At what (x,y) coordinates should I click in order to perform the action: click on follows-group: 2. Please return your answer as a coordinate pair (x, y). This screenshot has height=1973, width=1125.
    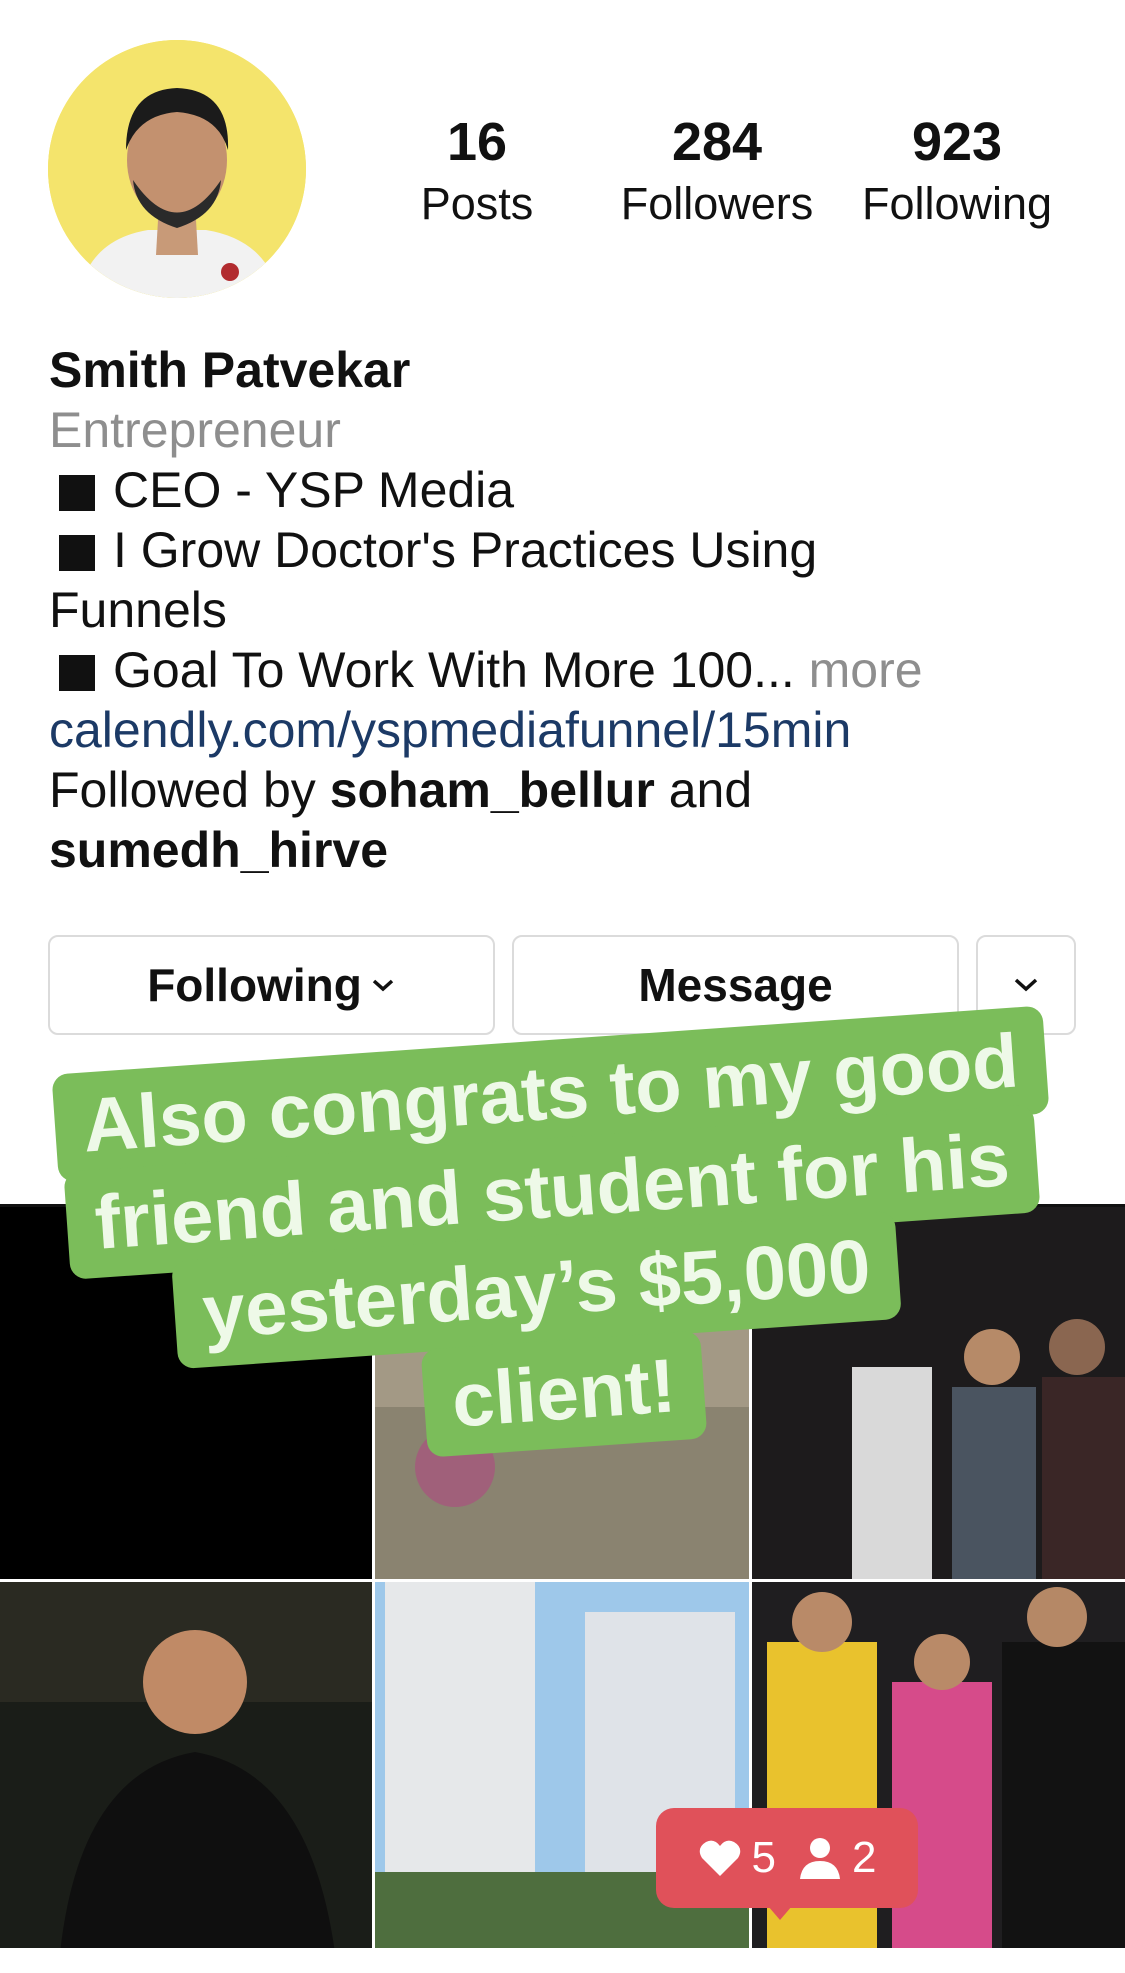
    Looking at the image, I should click on (837, 1858).